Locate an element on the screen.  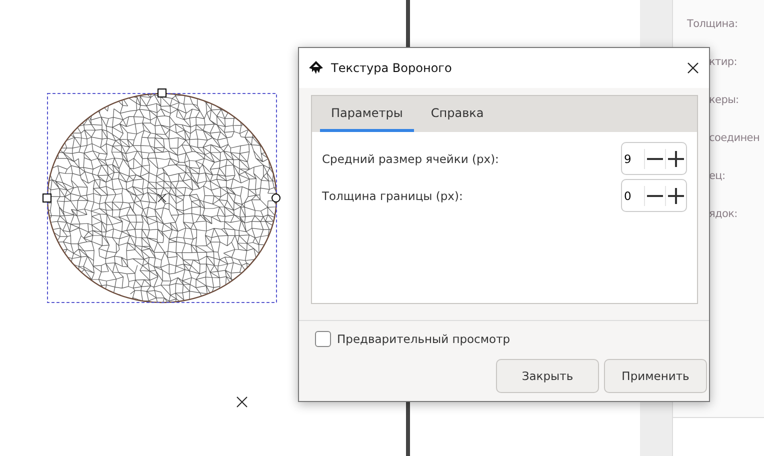
tab: Параметры is located at coordinates (367, 114).